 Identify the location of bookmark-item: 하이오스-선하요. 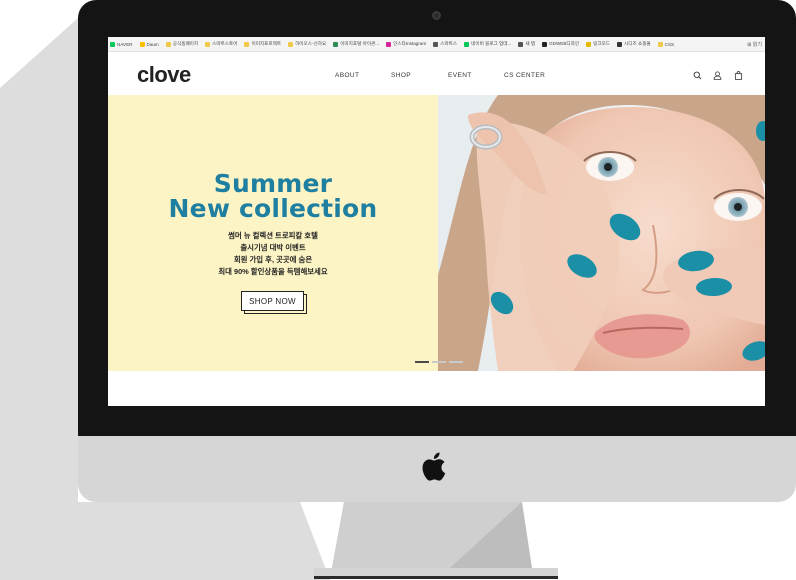
(307, 44).